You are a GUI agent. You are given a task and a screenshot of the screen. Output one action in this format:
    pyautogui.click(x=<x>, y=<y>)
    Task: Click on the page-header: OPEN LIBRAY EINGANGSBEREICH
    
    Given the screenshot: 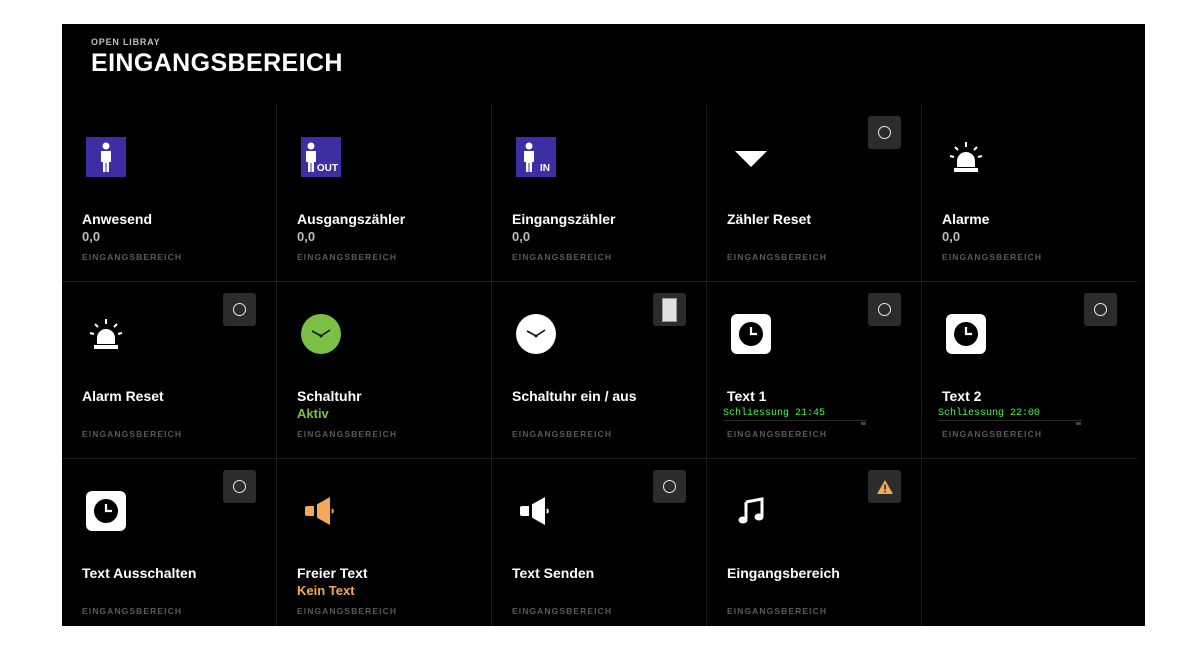 What is the action you would take?
    pyautogui.click(x=217, y=57)
    